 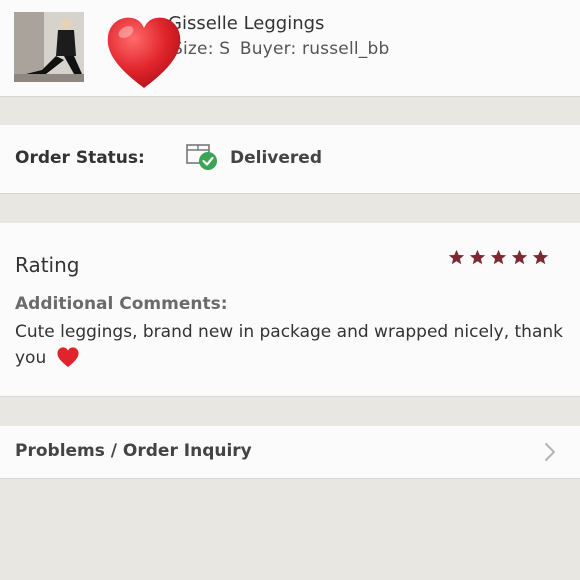 What do you see at coordinates (47, 265) in the screenshot?
I see `rating-title: Rating` at bounding box center [47, 265].